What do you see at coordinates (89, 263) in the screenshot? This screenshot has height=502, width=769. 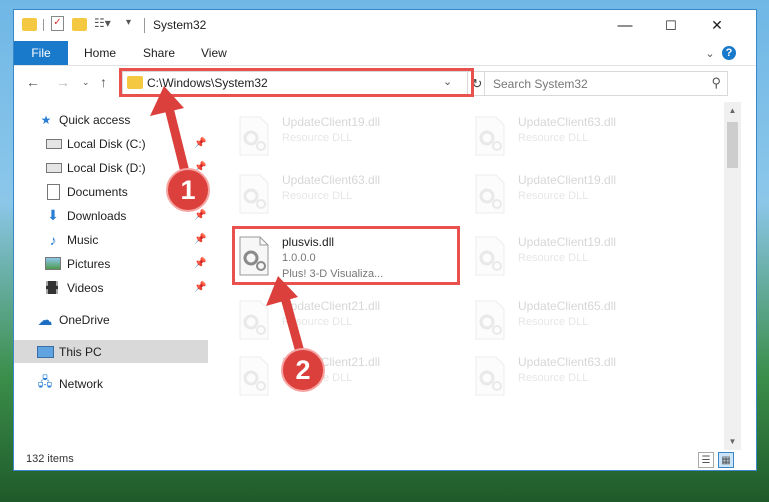 I see `sidebar-item-label: Pictures` at bounding box center [89, 263].